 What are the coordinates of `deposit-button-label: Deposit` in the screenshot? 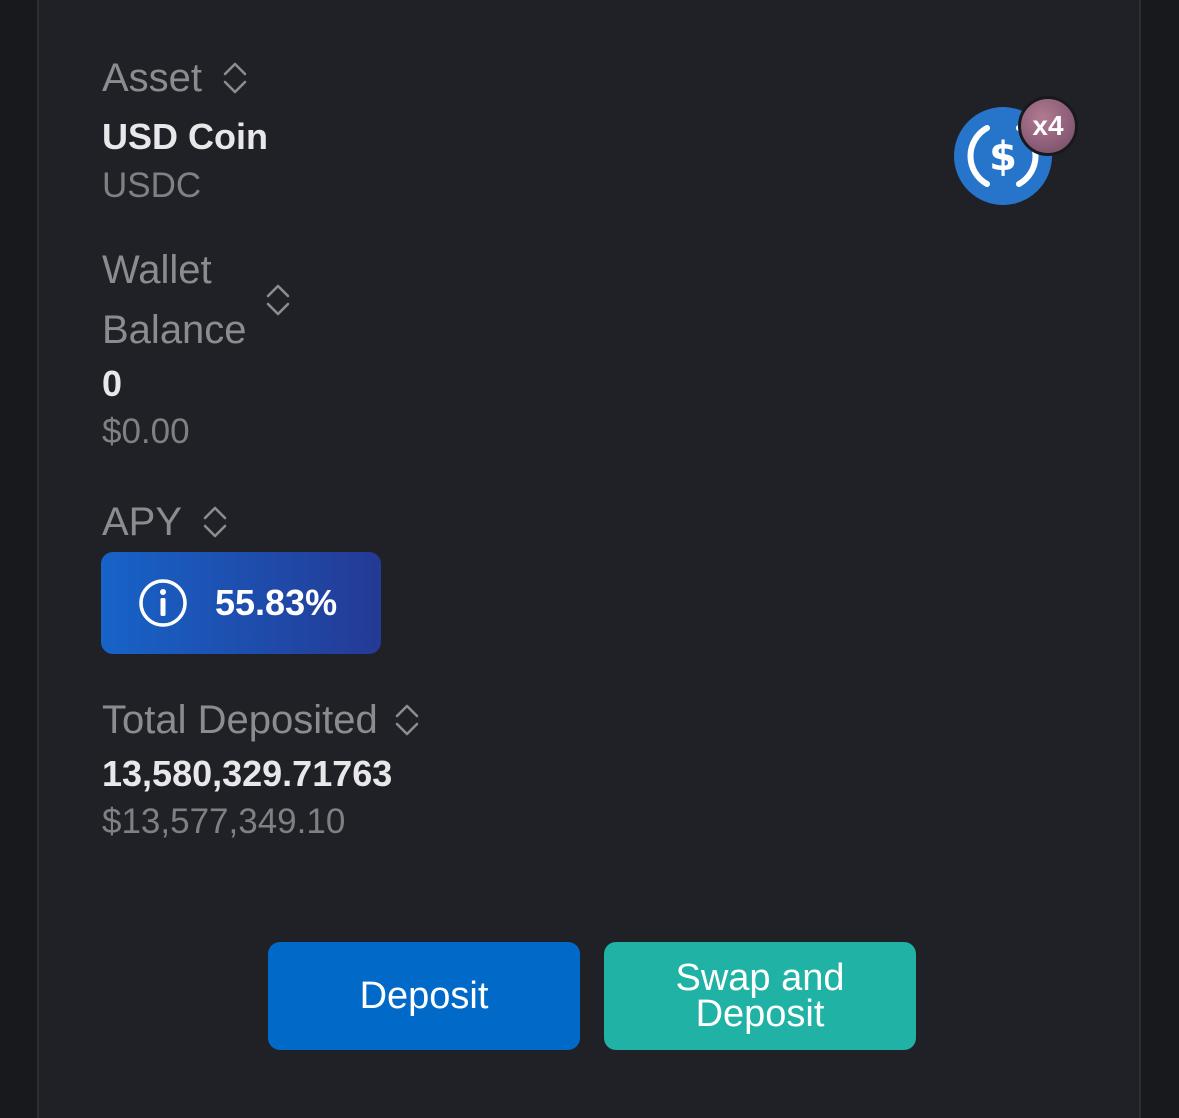 It's located at (424, 996).